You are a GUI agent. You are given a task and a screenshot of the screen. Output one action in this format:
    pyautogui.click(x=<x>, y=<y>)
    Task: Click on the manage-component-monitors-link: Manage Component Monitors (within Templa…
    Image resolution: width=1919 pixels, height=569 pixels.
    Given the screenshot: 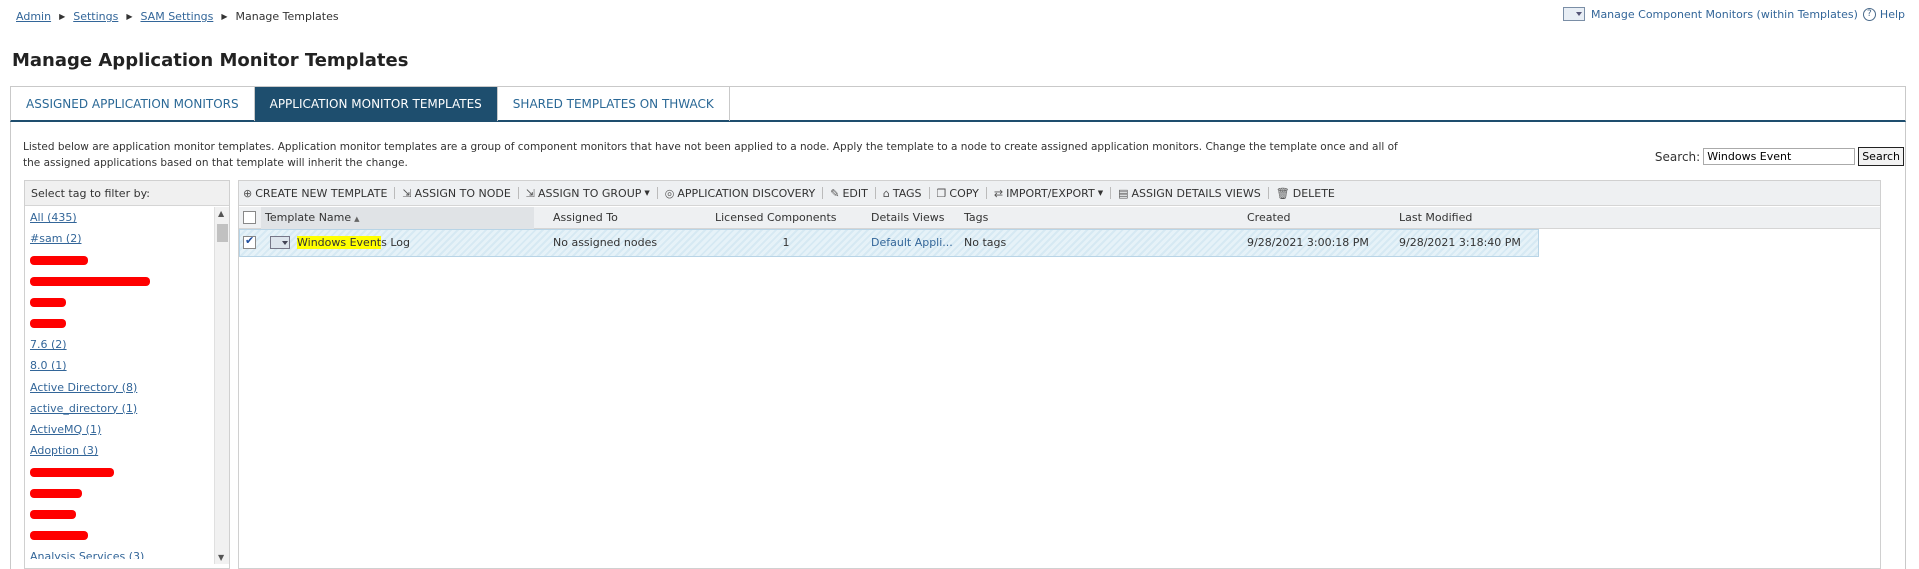 What is the action you would take?
    pyautogui.click(x=1724, y=14)
    